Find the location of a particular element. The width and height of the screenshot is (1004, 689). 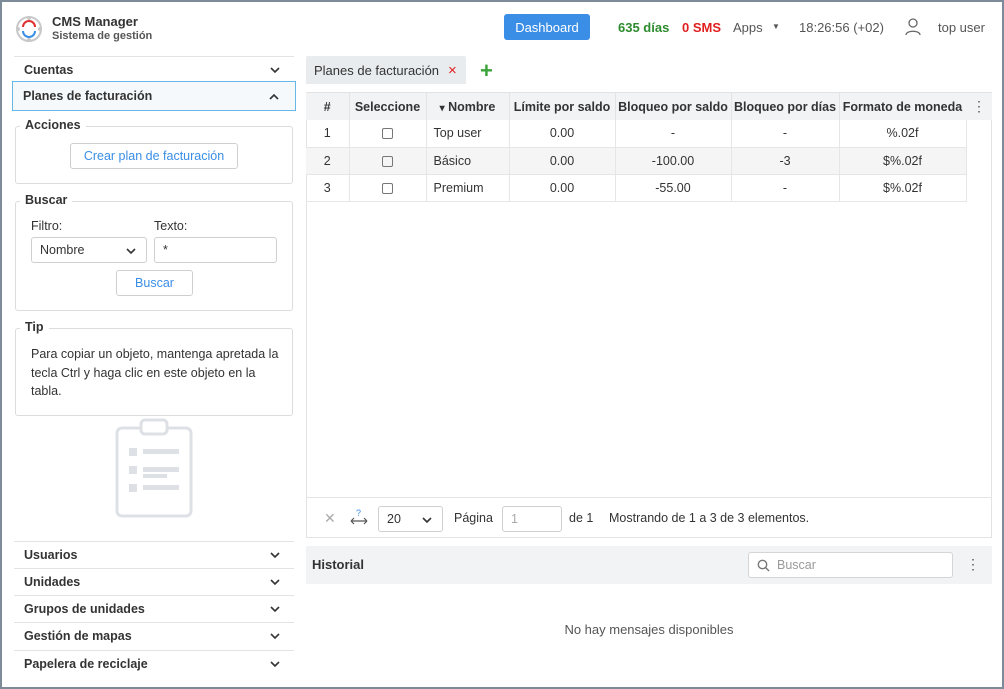

cell-number: 3 is located at coordinates (328, 188).